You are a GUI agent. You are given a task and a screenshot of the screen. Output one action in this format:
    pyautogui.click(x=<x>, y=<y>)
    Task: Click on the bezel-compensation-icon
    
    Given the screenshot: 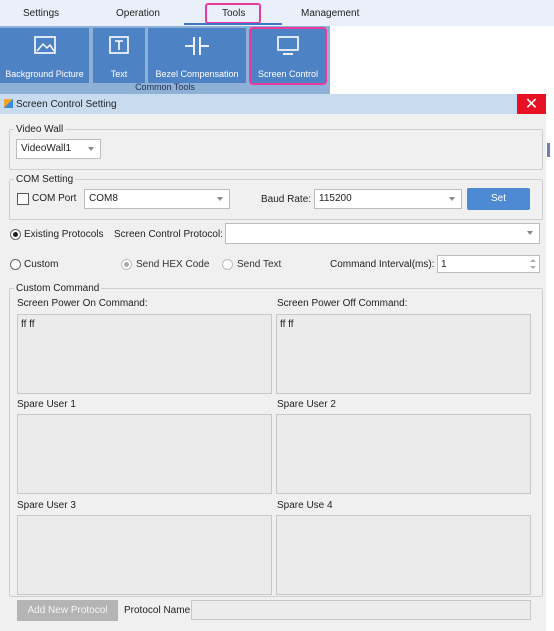 What is the action you would take?
    pyautogui.click(x=197, y=46)
    